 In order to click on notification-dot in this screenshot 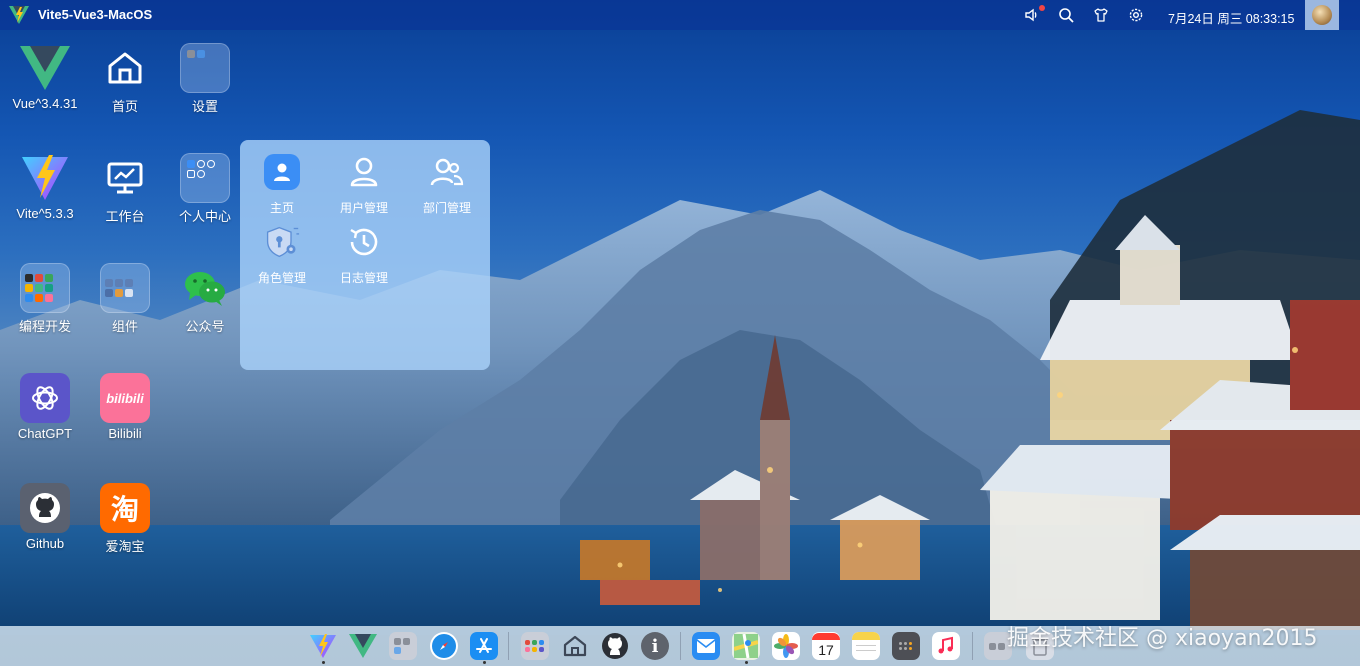, I will do `click(1042, 8)`.